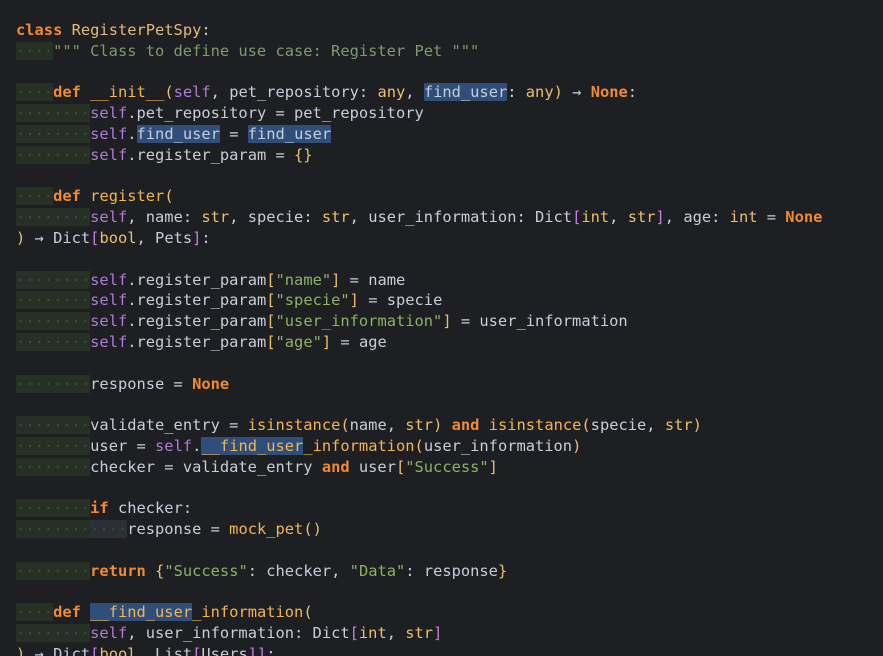 This screenshot has width=883, height=656. What do you see at coordinates (465, 425) in the screenshot?
I see `code-token: and` at bounding box center [465, 425].